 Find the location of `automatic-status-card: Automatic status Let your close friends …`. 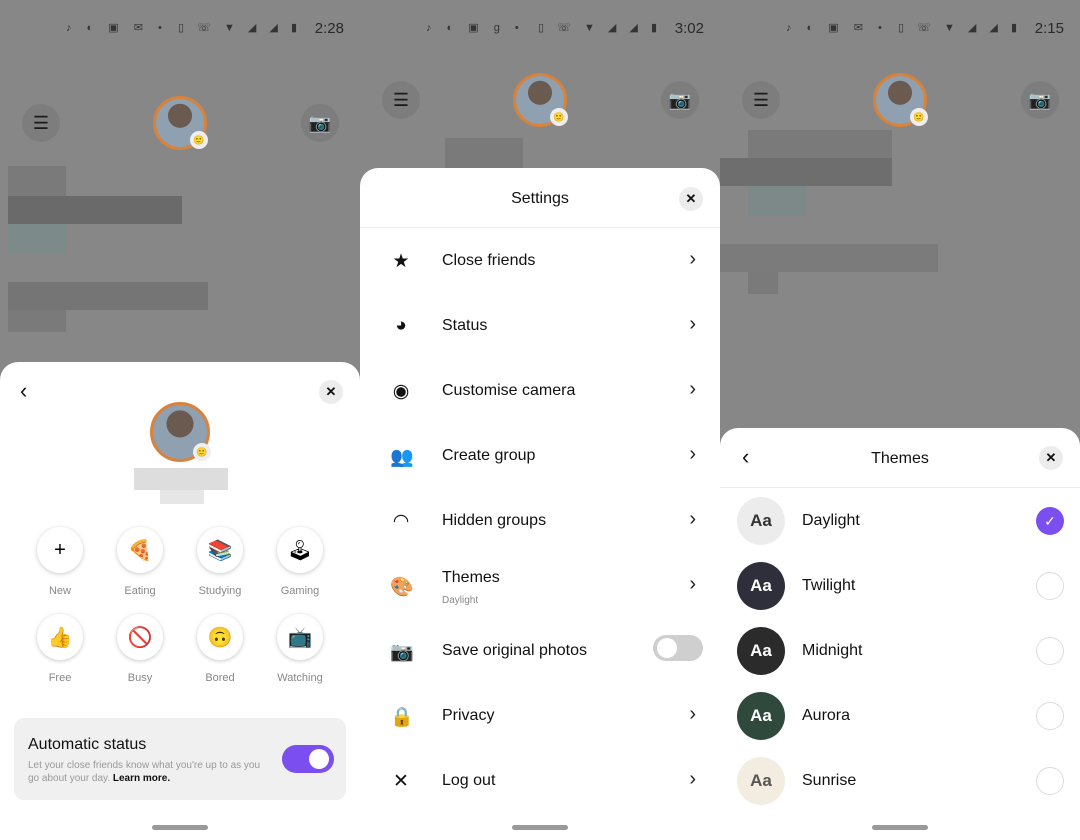

automatic-status-card: Automatic status Let your close friends … is located at coordinates (180, 759).